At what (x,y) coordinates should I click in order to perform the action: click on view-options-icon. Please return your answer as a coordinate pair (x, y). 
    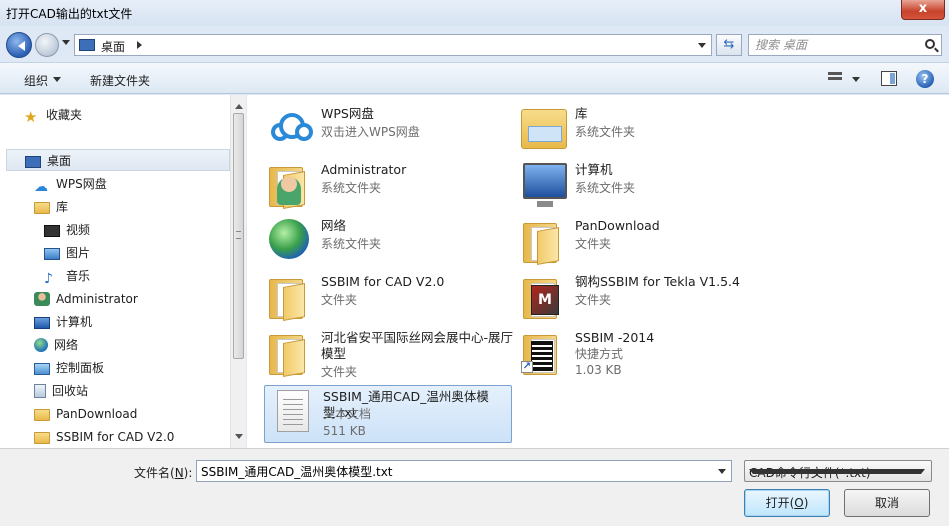
    Looking at the image, I should click on (836, 78).